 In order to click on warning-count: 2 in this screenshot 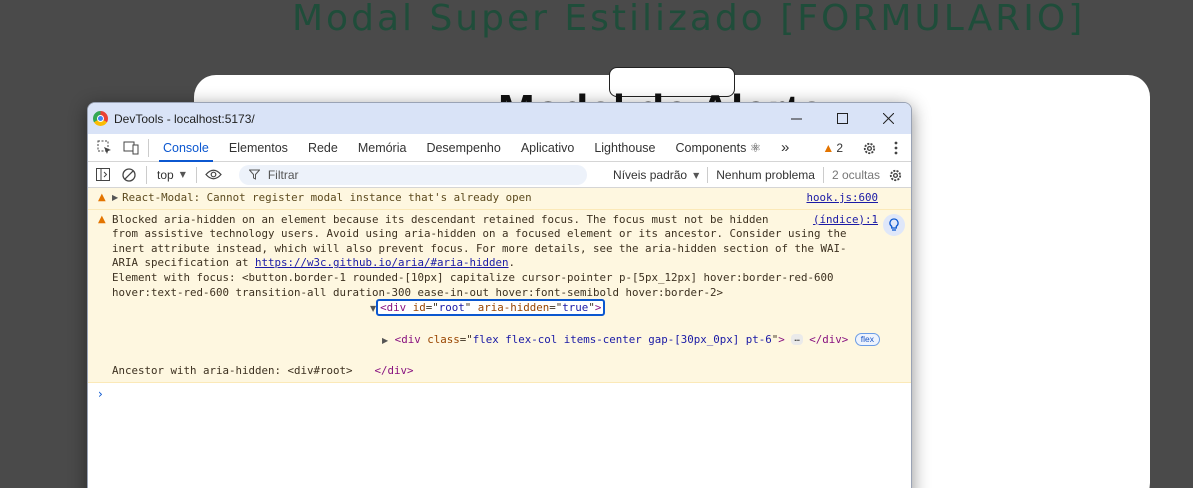, I will do `click(839, 148)`.